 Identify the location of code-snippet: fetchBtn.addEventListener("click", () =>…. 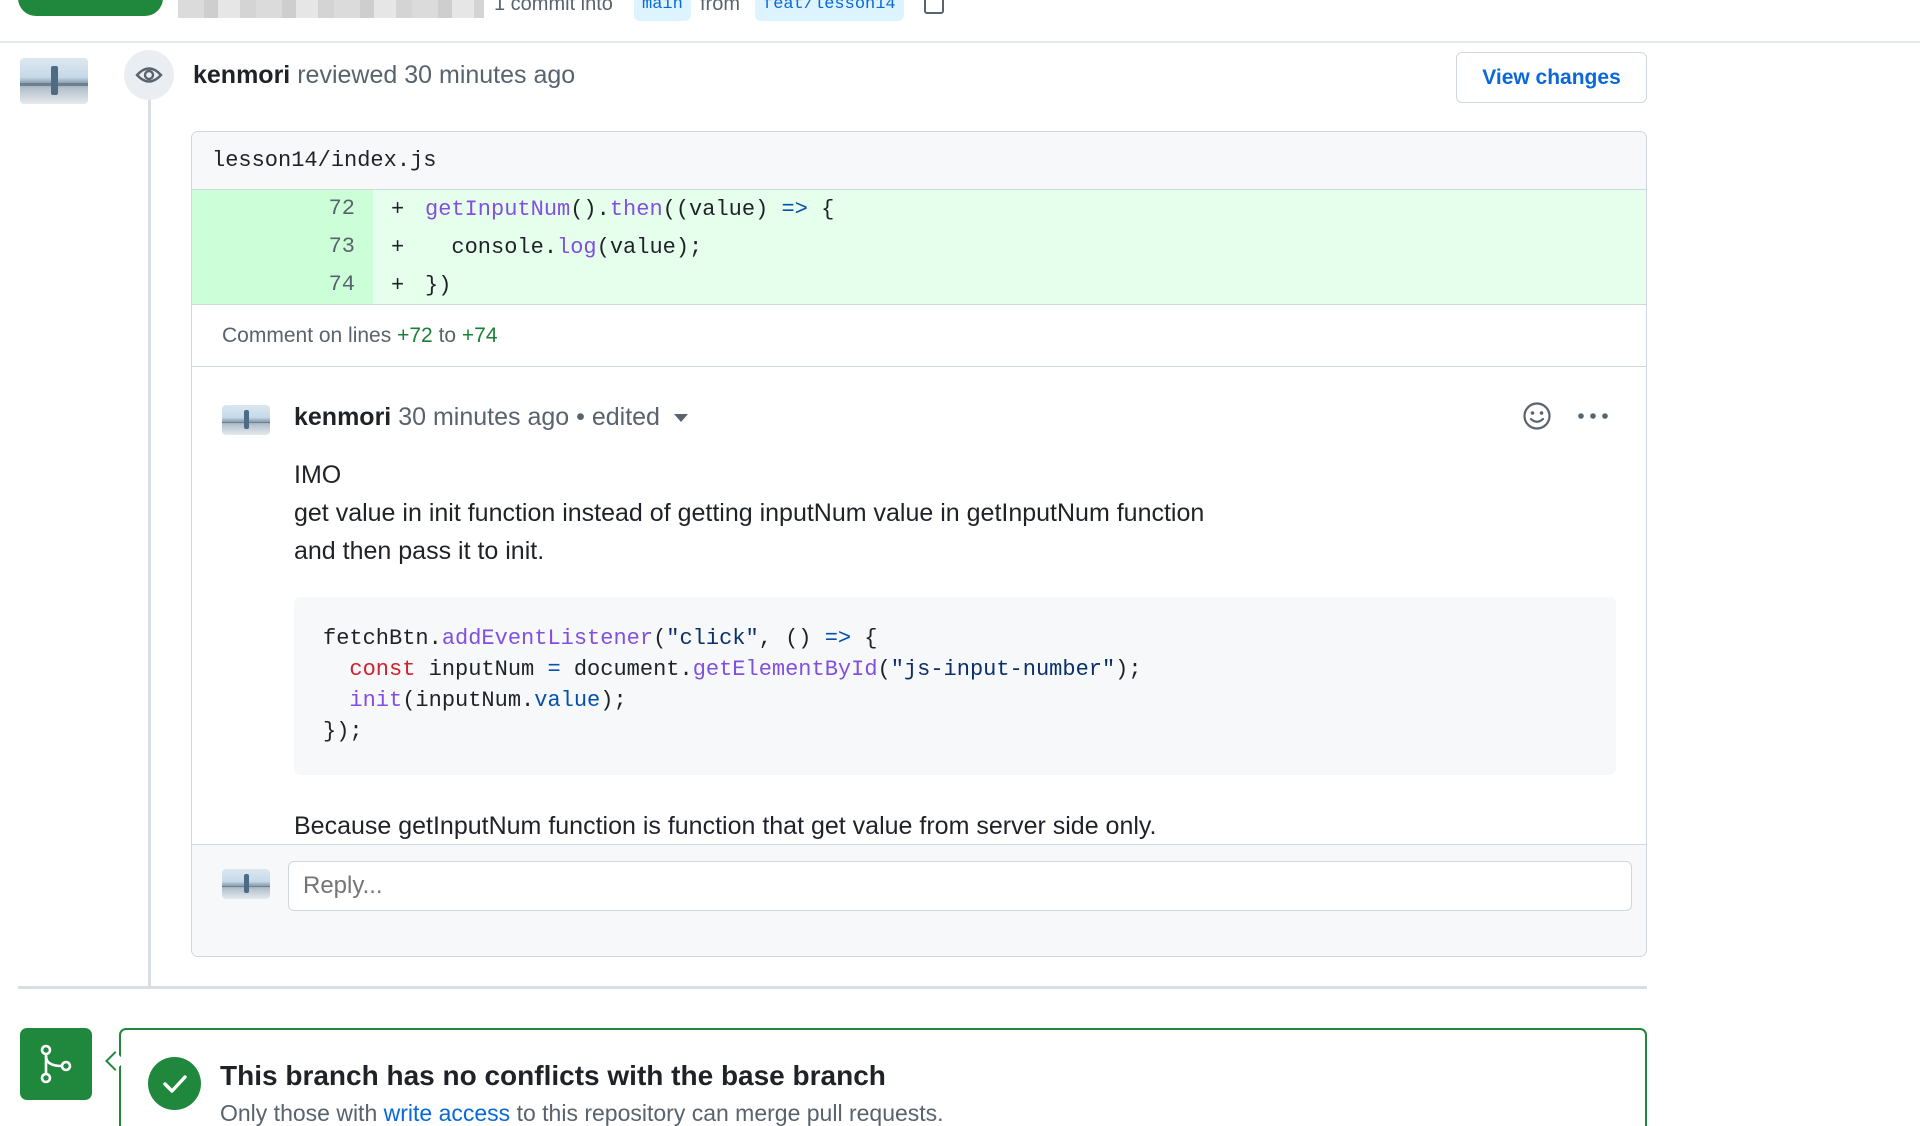
(955, 686).